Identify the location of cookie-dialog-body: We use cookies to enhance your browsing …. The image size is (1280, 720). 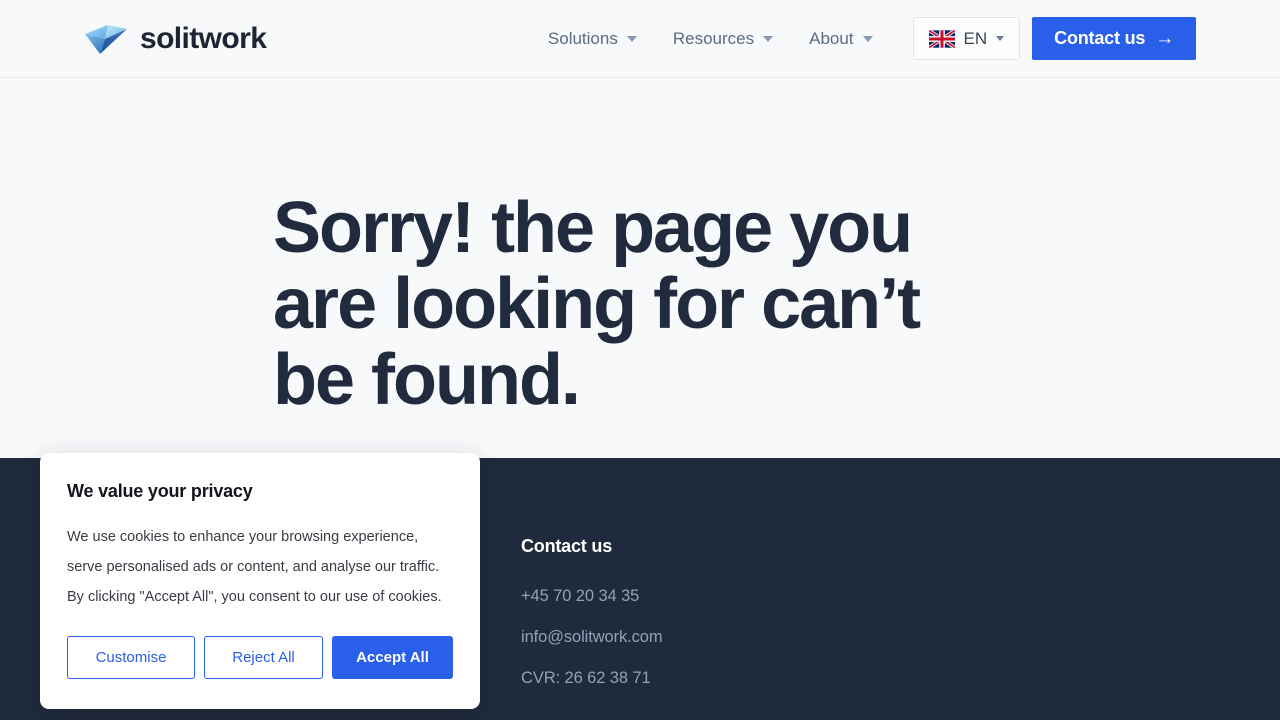
(254, 567).